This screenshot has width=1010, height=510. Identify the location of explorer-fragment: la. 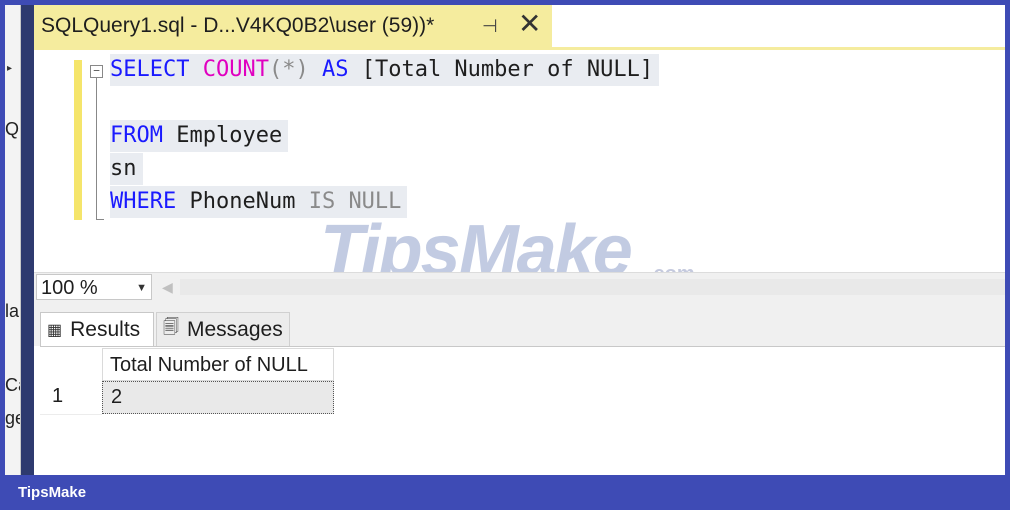
(12, 311).